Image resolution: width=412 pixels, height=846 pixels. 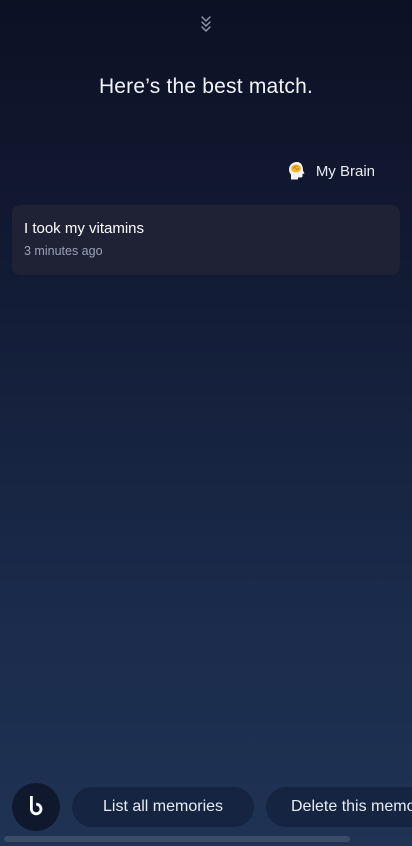 I want to click on memory-card: I took my vitamins 3 minutes ago, so click(x=206, y=240).